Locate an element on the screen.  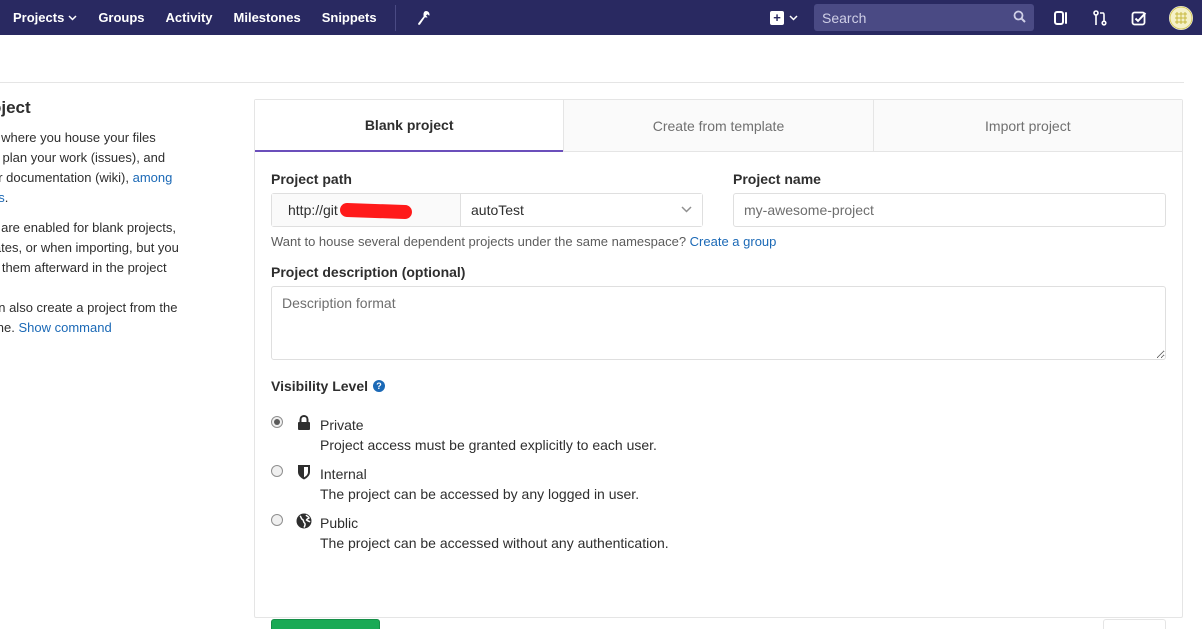
info-line: ur documentation (wiki), among is located at coordinates (110, 178).